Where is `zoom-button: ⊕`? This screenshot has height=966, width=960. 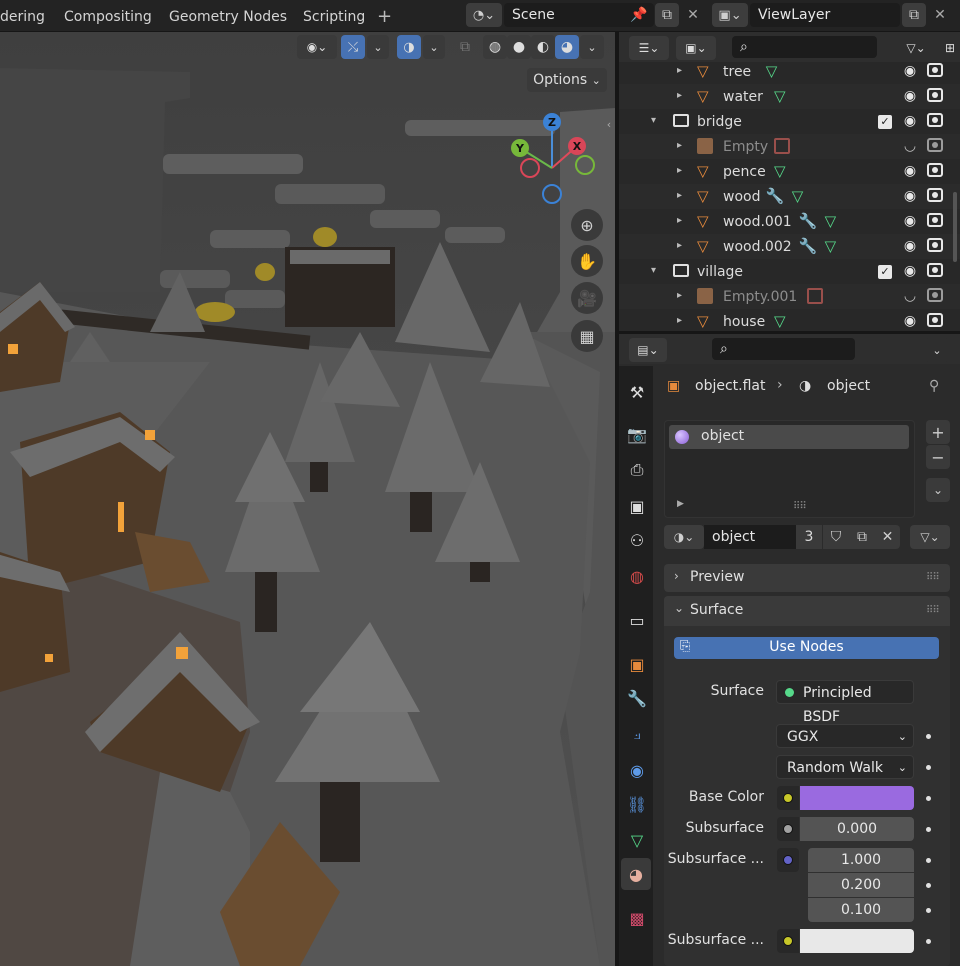 zoom-button: ⊕ is located at coordinates (587, 225).